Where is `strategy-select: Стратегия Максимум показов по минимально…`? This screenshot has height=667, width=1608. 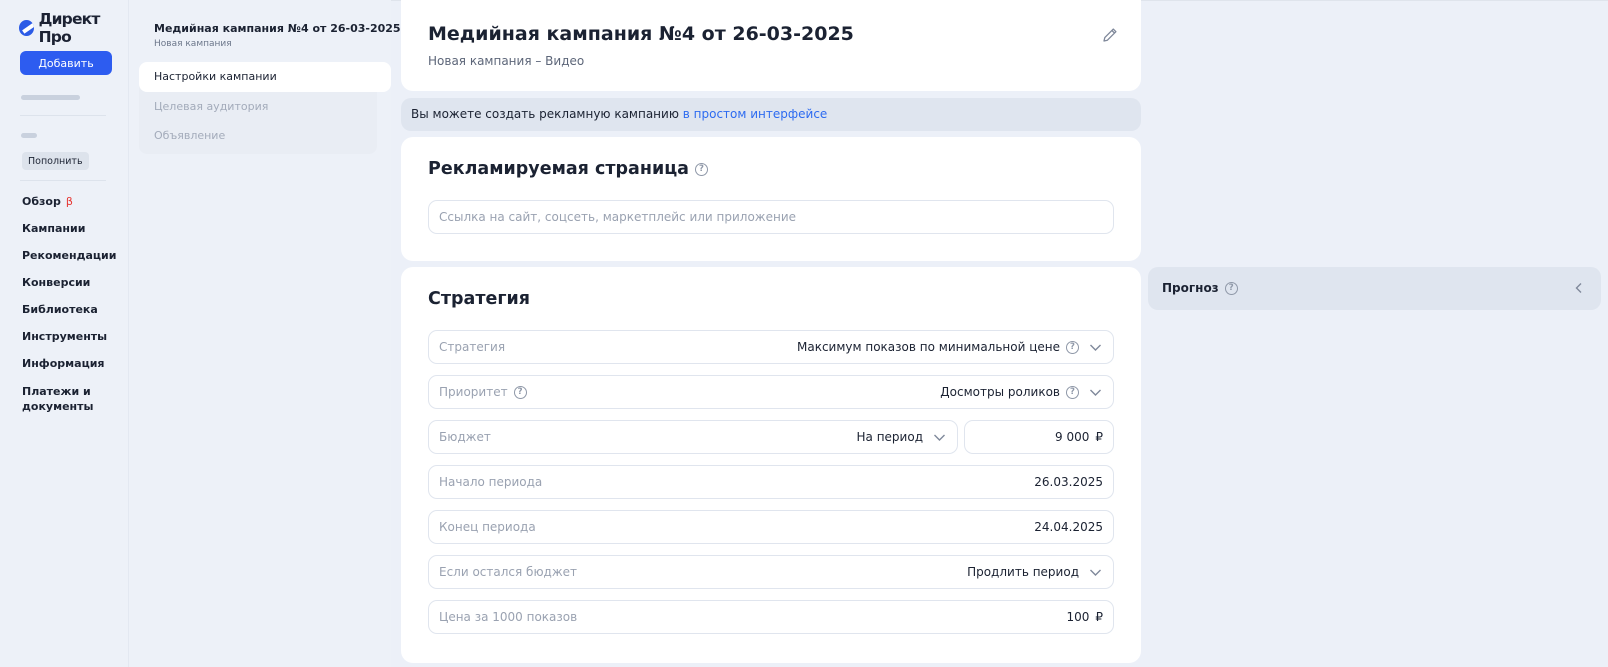
strategy-select: Стратегия Максимум показов по минимально… is located at coordinates (771, 347).